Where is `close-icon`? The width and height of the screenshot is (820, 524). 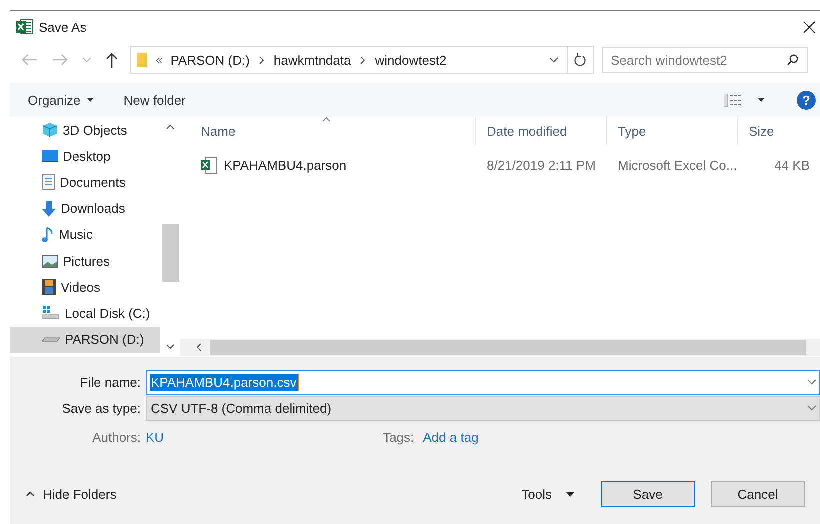 close-icon is located at coordinates (809, 27).